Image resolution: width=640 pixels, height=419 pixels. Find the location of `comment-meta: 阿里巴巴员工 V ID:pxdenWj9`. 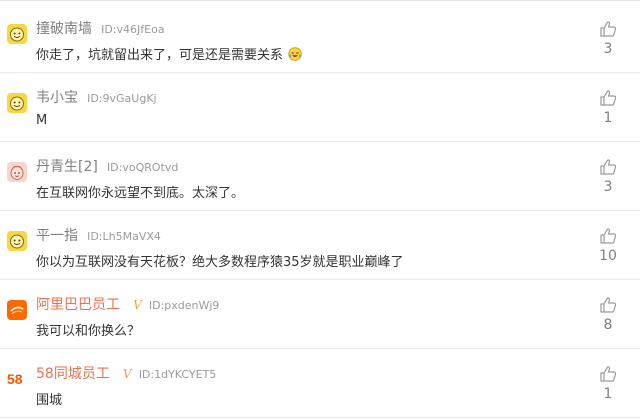

comment-meta: 阿里巴巴员工 V ID:pxdenWj9 is located at coordinates (127, 304).